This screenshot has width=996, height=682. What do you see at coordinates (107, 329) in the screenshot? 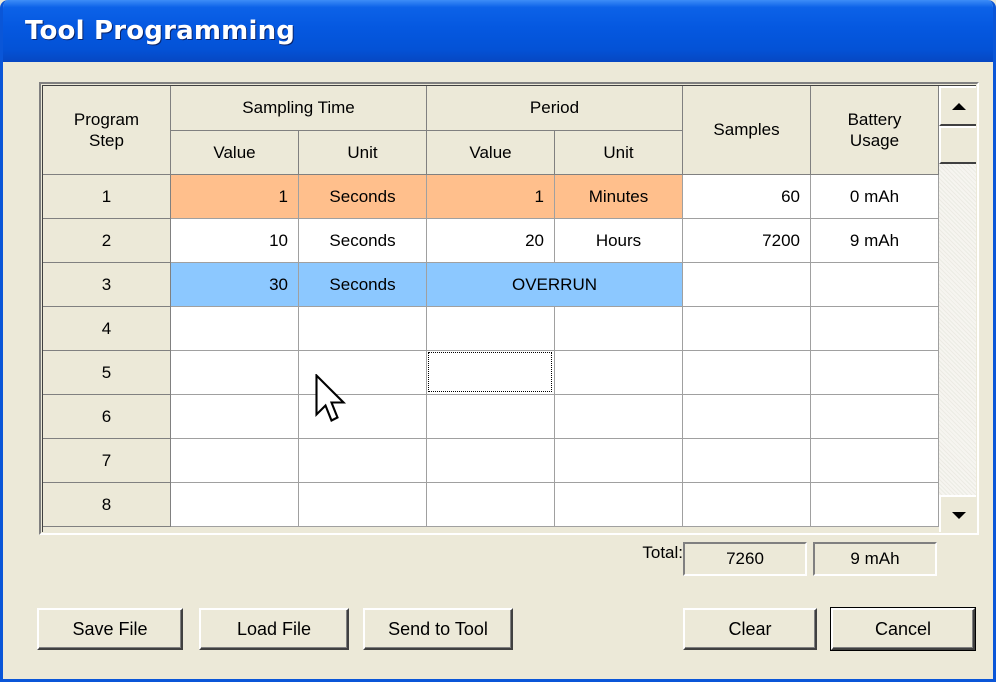
I see `row-header-4: 4` at bounding box center [107, 329].